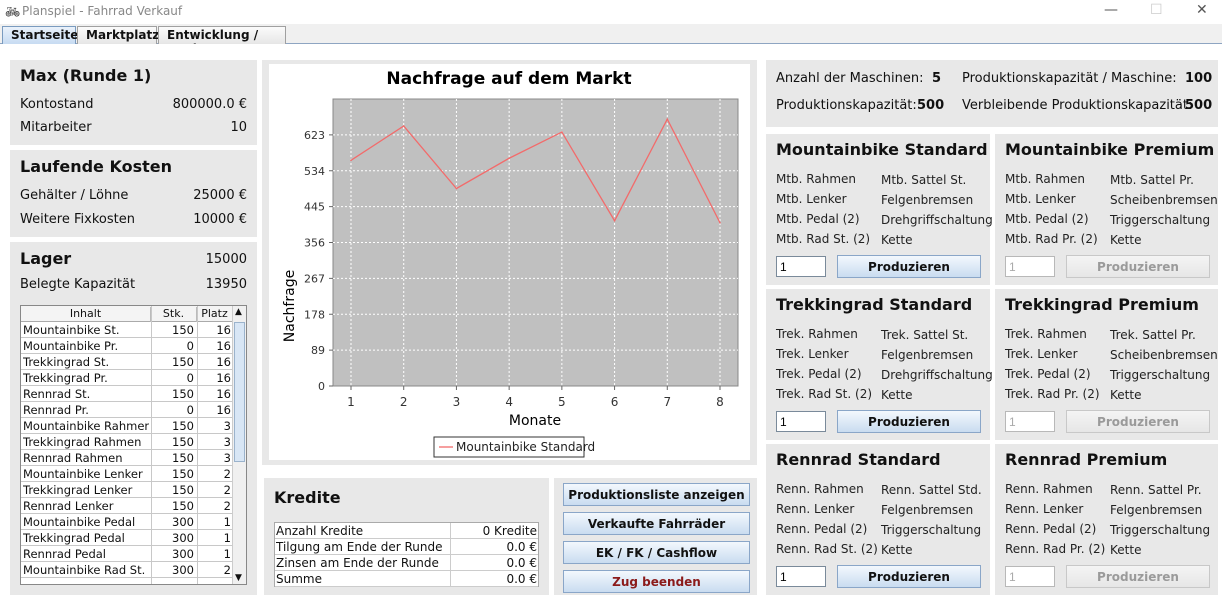 The width and height of the screenshot is (1222, 601). Describe the element at coordinates (299, 579) in the screenshot. I see `kredite-label: Summe` at that location.